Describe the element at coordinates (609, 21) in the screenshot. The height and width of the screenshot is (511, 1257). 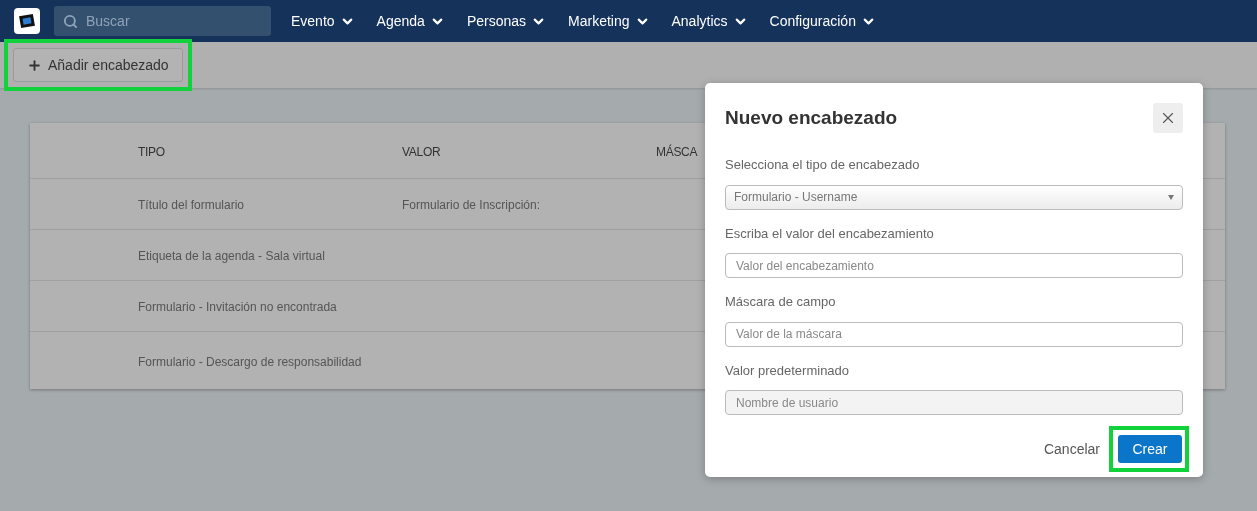
I see `nav-menu: Marketing` at that location.